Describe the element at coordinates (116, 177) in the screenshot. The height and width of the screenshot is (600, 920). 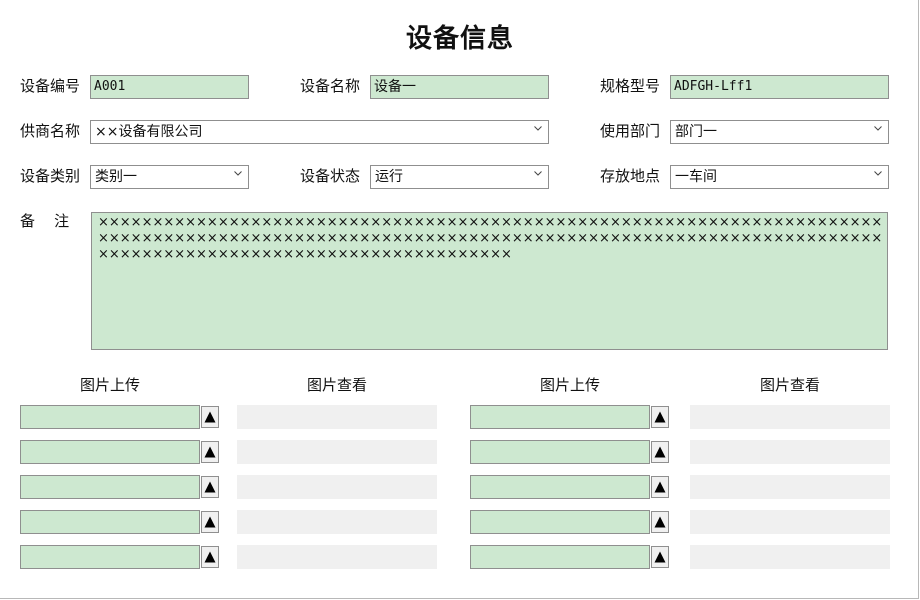
I see `category-value: 类别一` at that location.